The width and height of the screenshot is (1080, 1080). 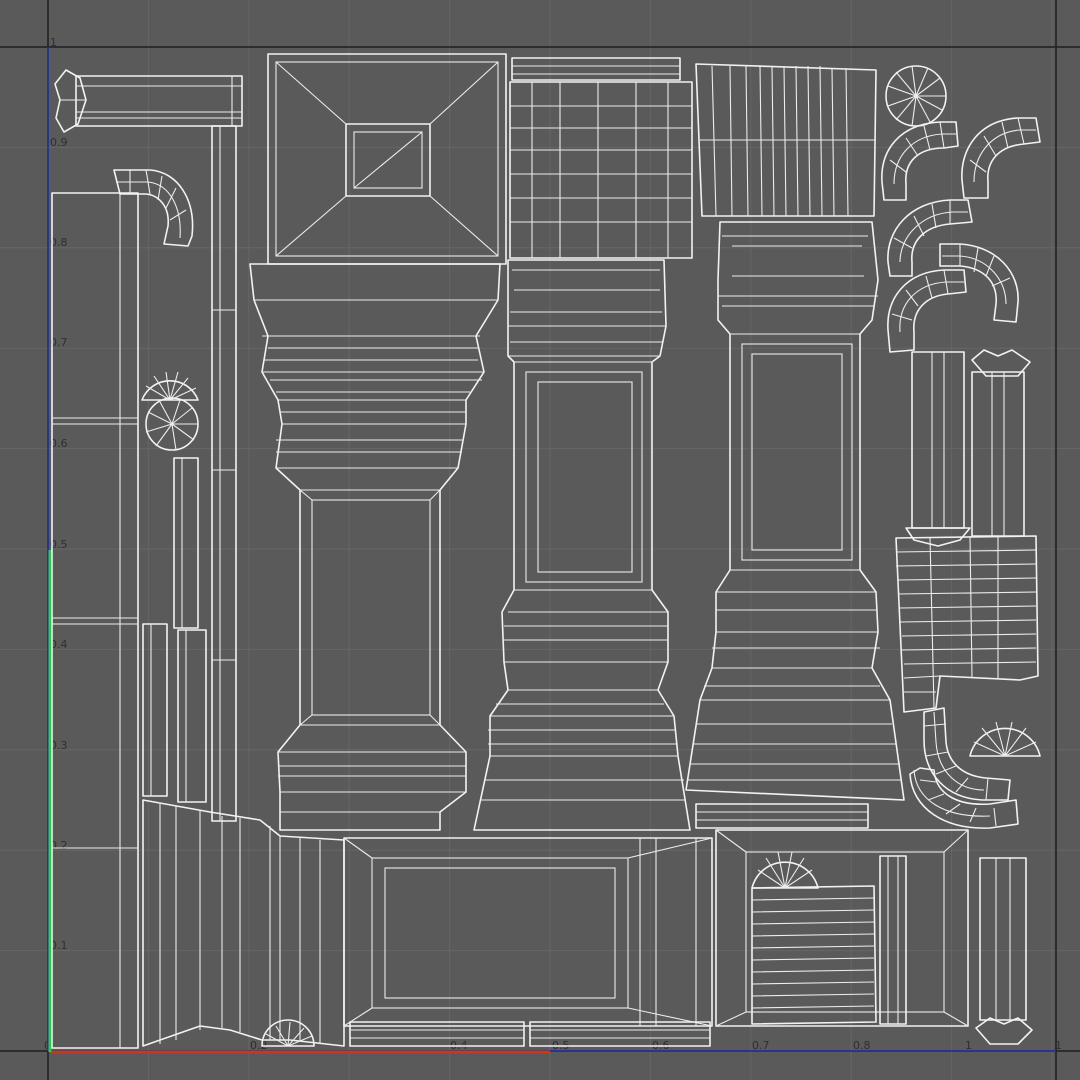 I want to click on uv-island-slim-columns, so click(x=969, y=697).